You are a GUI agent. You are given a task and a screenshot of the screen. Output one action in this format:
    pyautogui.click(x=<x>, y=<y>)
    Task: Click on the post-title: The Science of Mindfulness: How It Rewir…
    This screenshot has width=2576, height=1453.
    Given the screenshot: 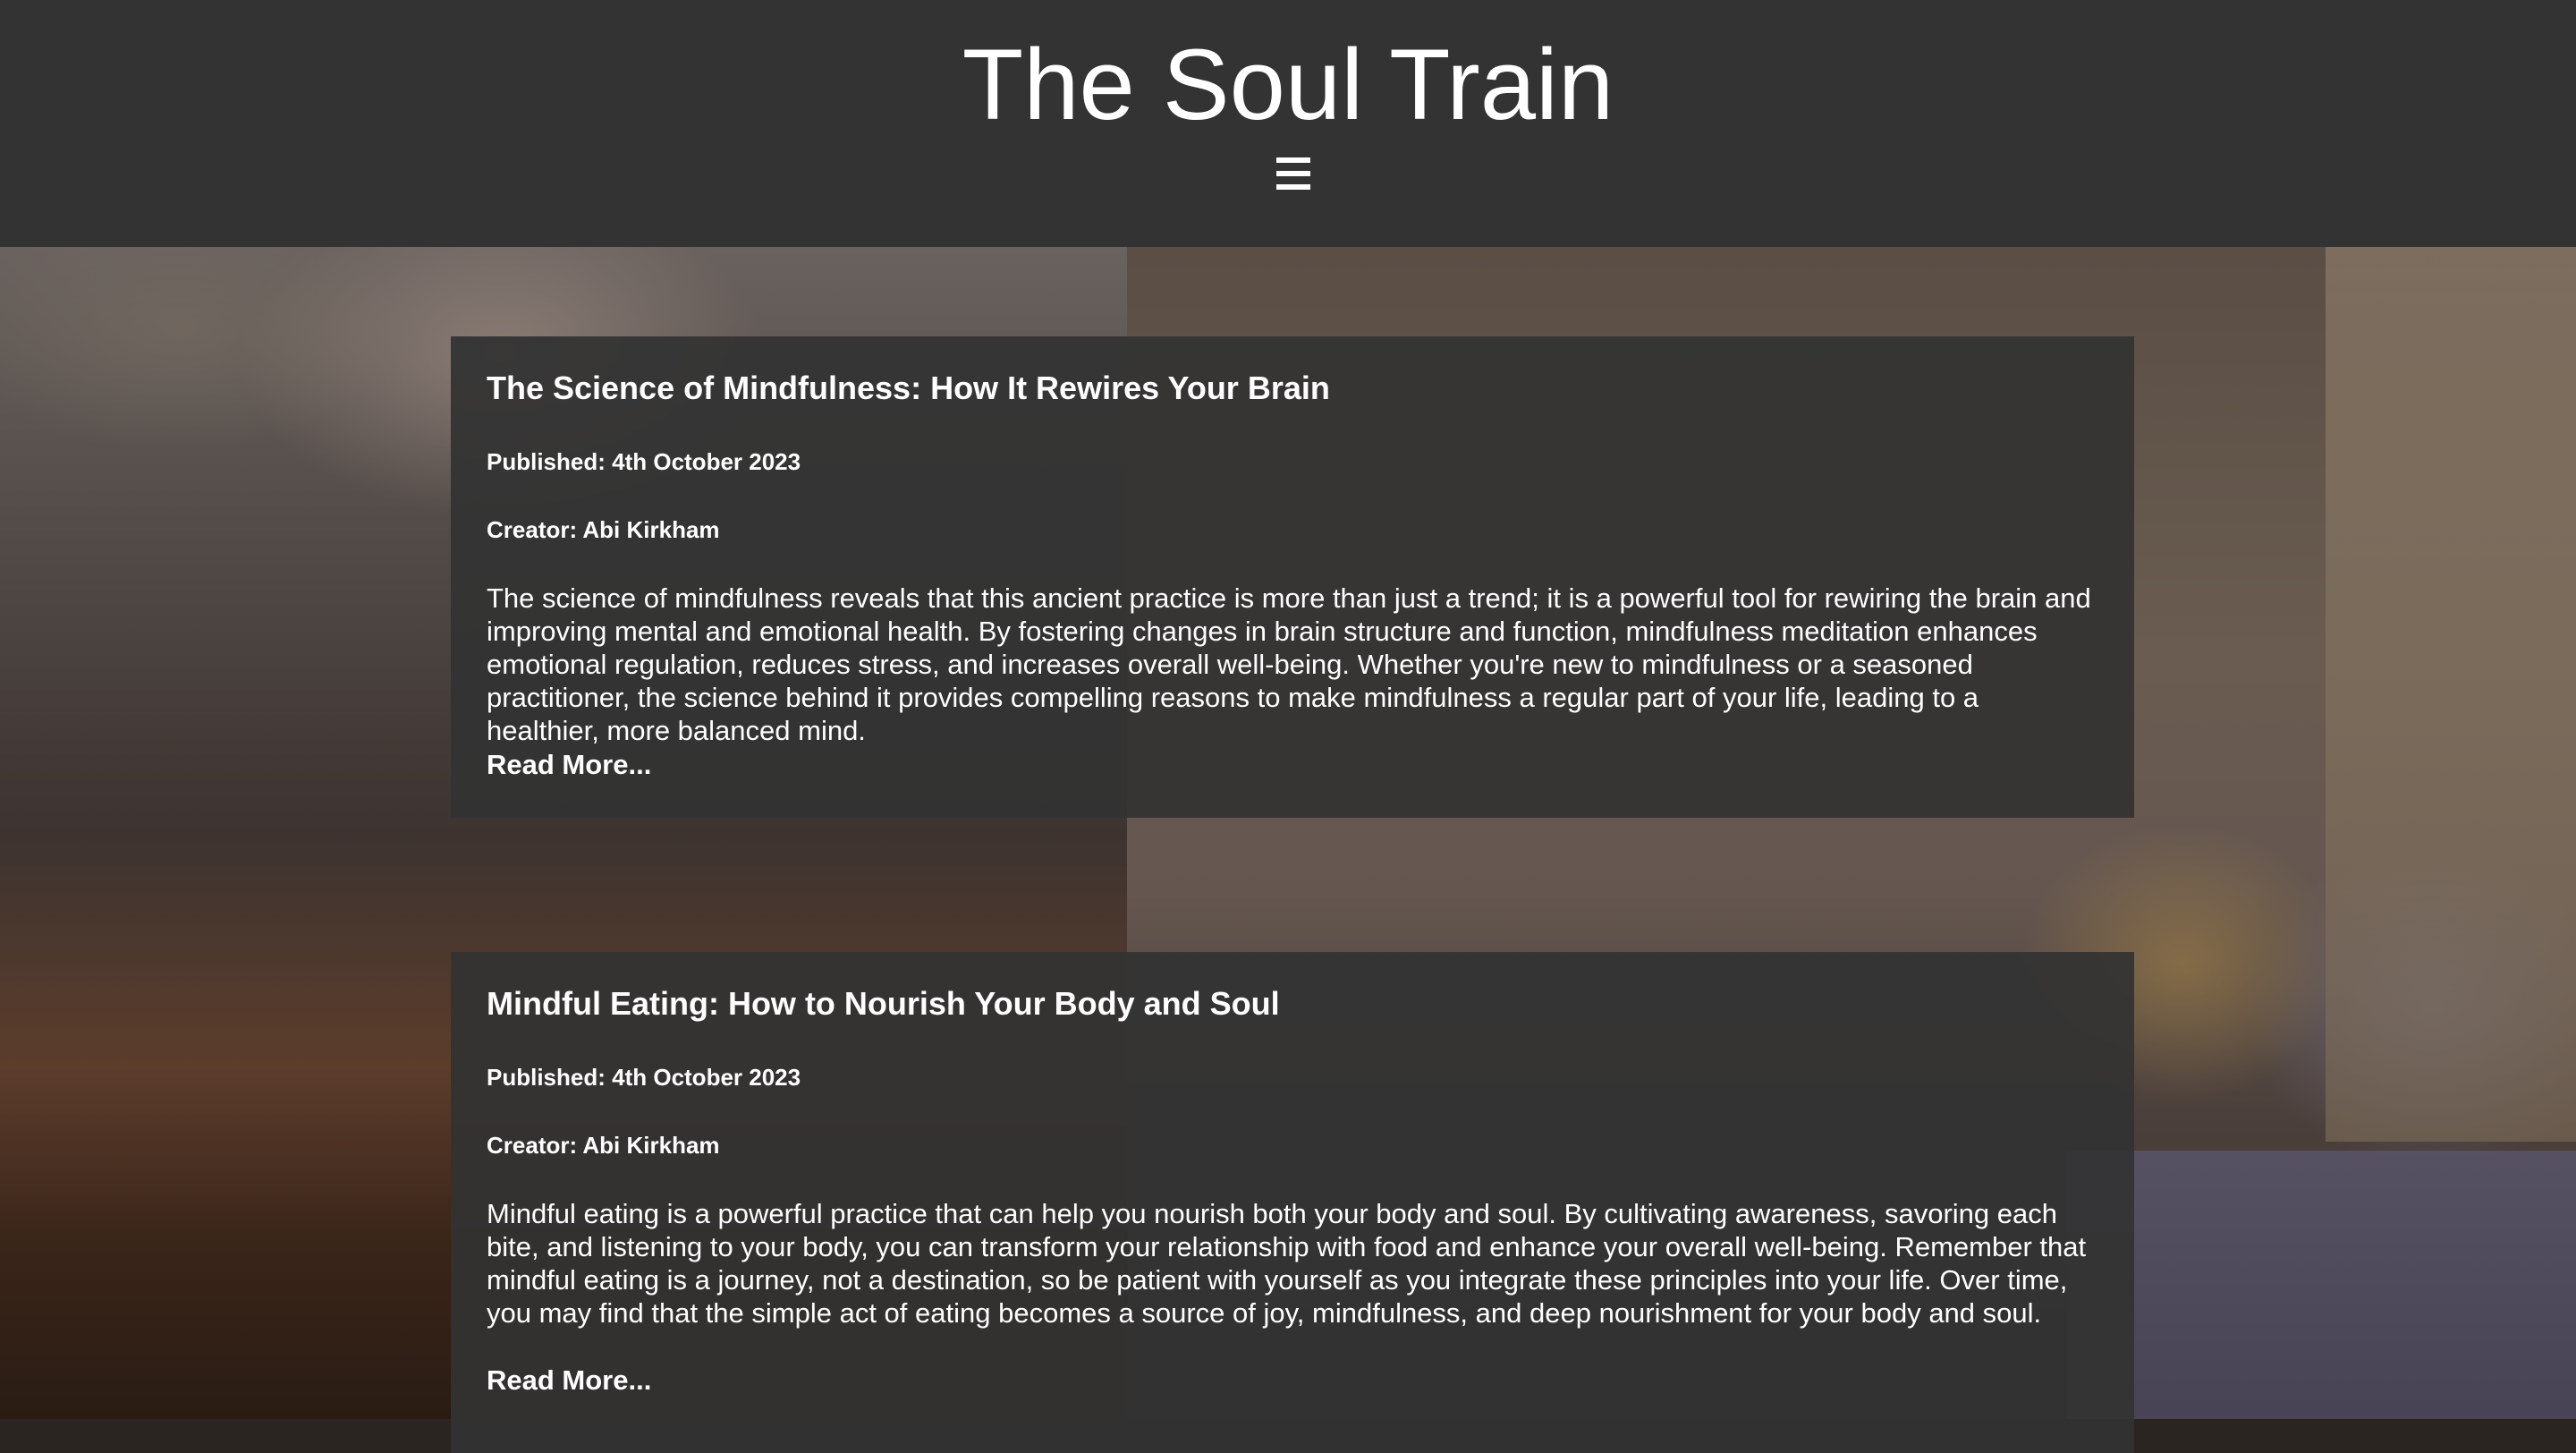 What is the action you would take?
    pyautogui.click(x=908, y=388)
    